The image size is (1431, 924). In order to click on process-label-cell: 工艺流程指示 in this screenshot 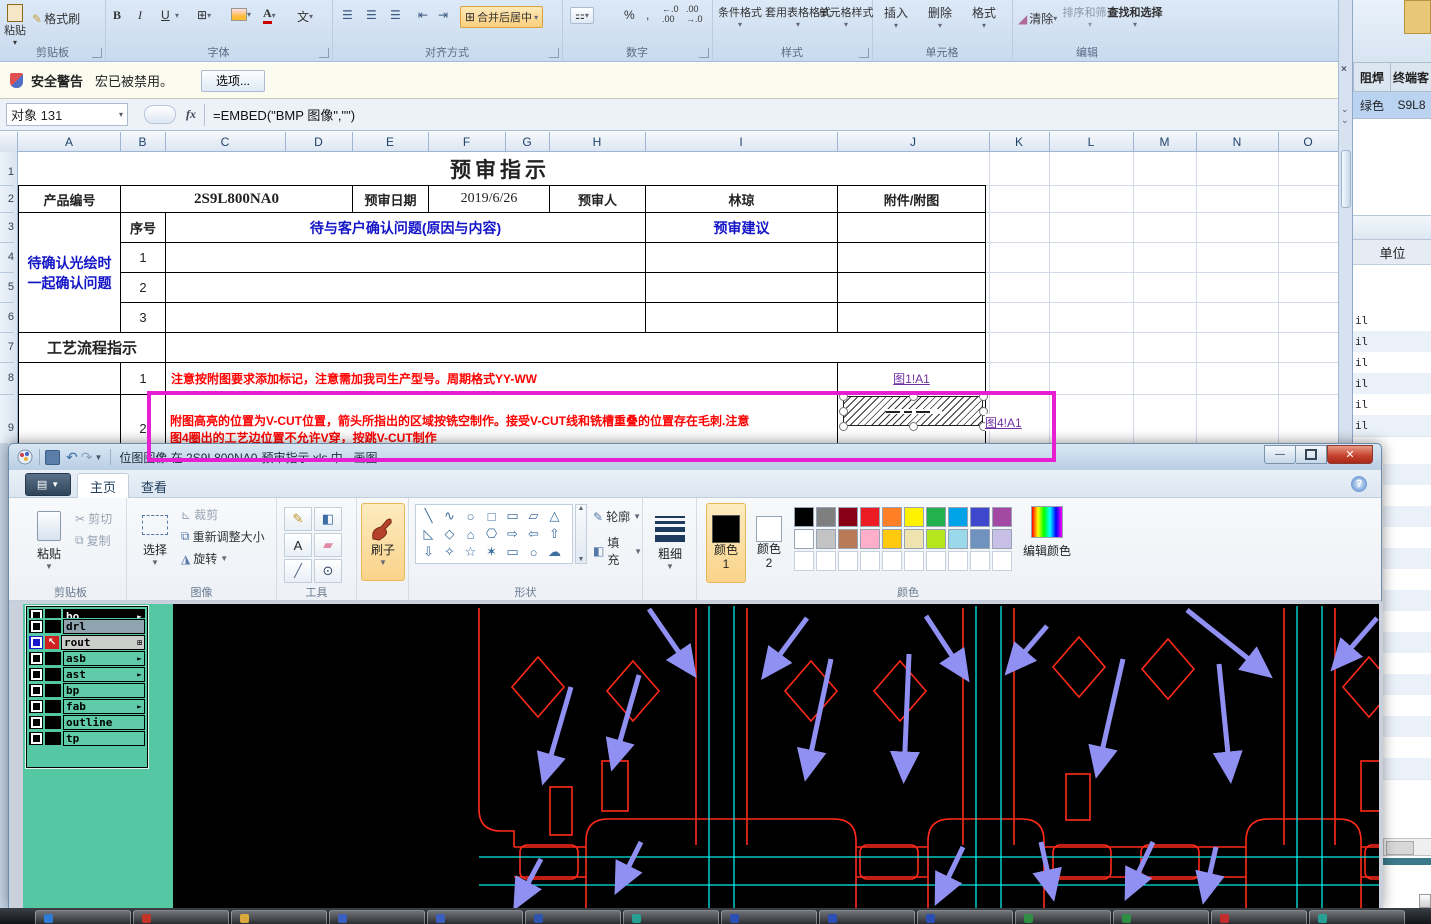, I will do `click(92, 347)`.